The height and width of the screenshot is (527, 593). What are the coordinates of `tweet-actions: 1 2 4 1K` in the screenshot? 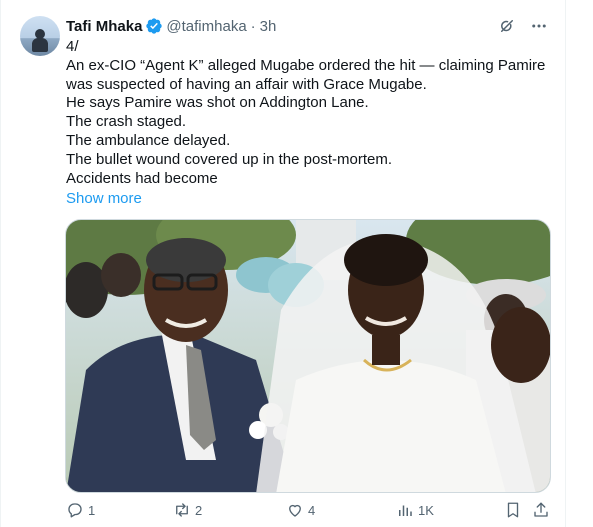 It's located at (309, 512).